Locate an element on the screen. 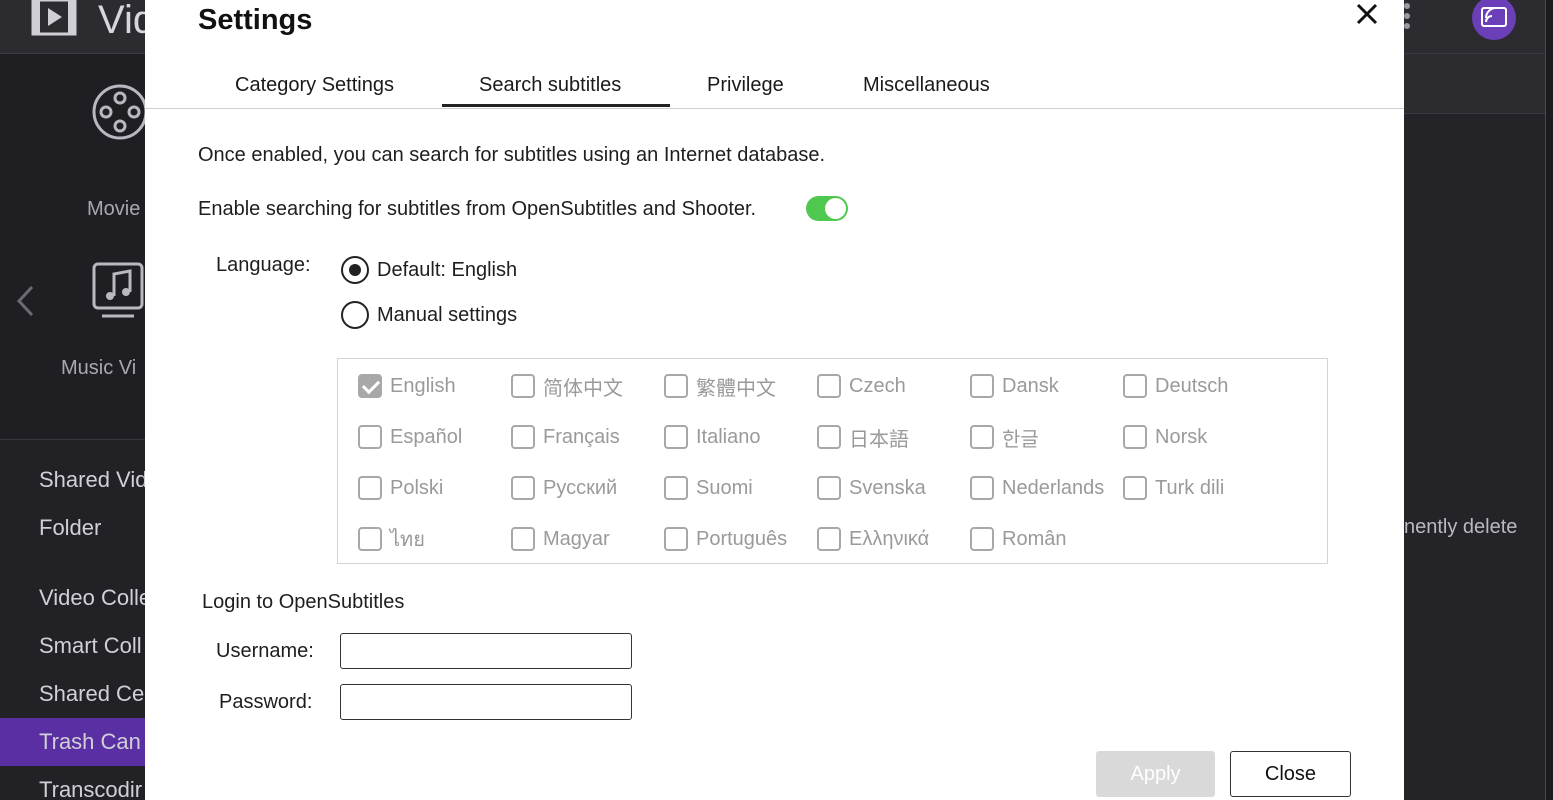  language-checkbox-magyar: Magyar is located at coordinates (560, 539).